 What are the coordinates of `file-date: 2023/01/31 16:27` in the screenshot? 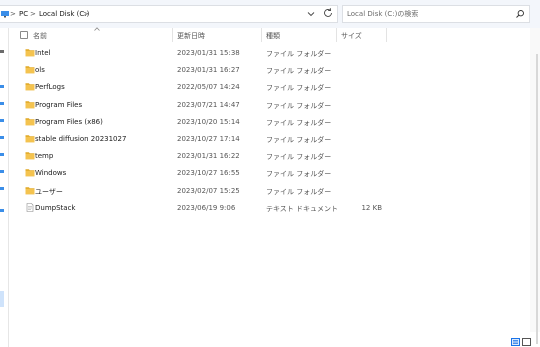 It's located at (208, 70).